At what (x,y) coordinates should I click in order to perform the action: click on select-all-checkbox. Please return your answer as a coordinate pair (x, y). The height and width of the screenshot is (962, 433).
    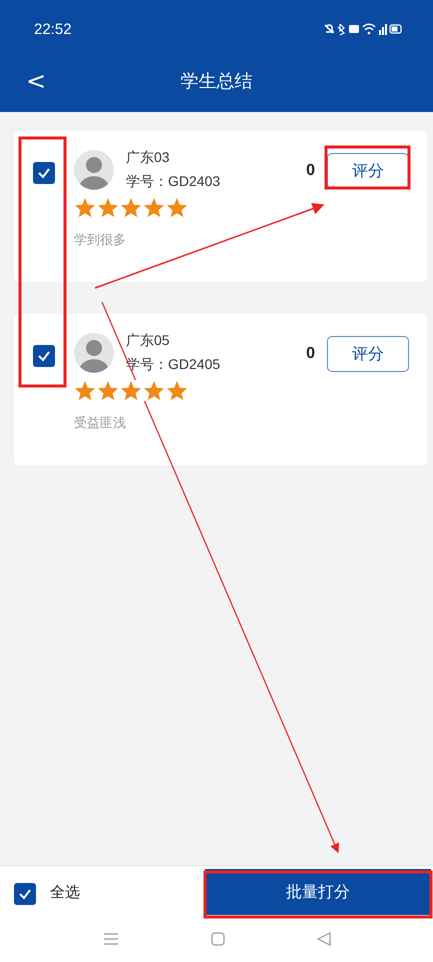
    Looking at the image, I should click on (25, 893).